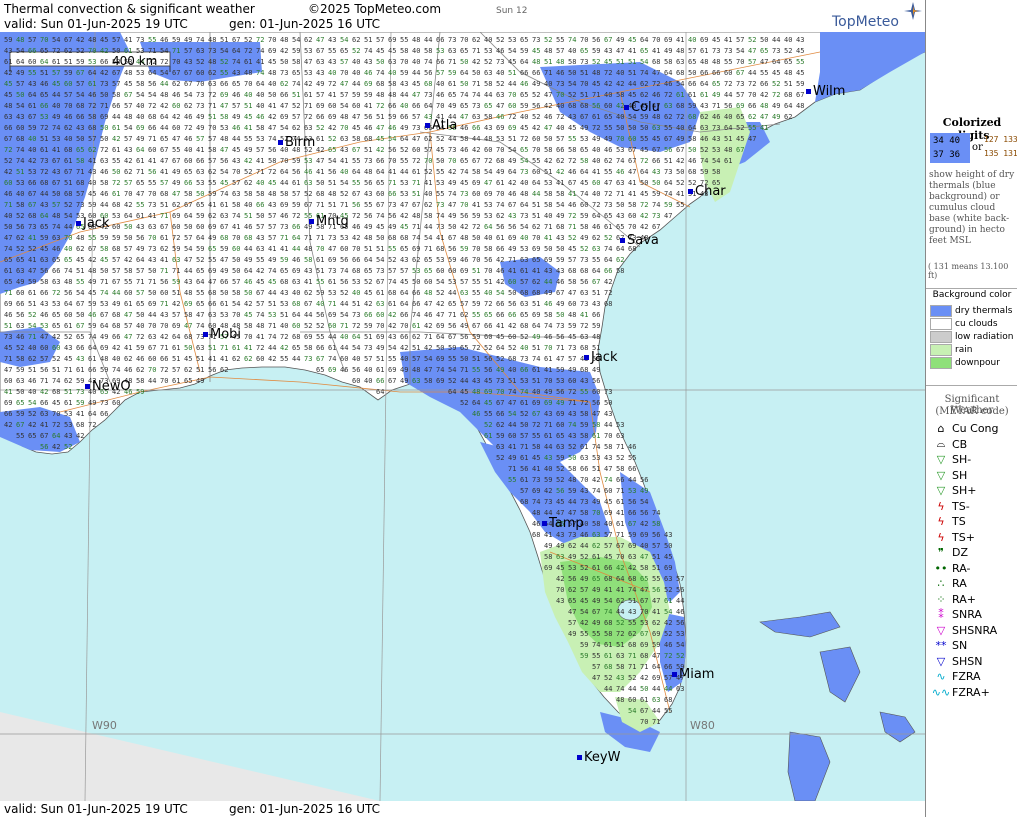  What do you see at coordinates (642, 107) in the screenshot?
I see `city-columbia: Colu` at bounding box center [642, 107].